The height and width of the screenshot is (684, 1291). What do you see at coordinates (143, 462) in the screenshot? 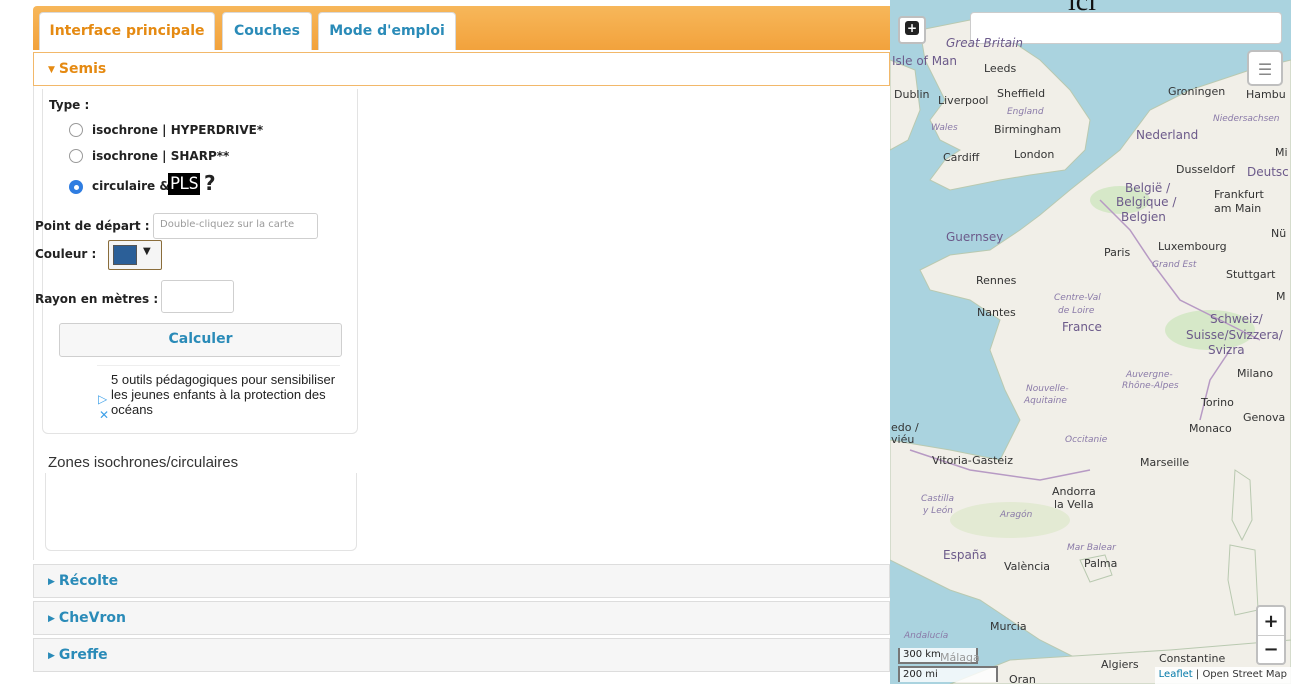
I see `zones-title: Zones isochrones/circulaires` at bounding box center [143, 462].